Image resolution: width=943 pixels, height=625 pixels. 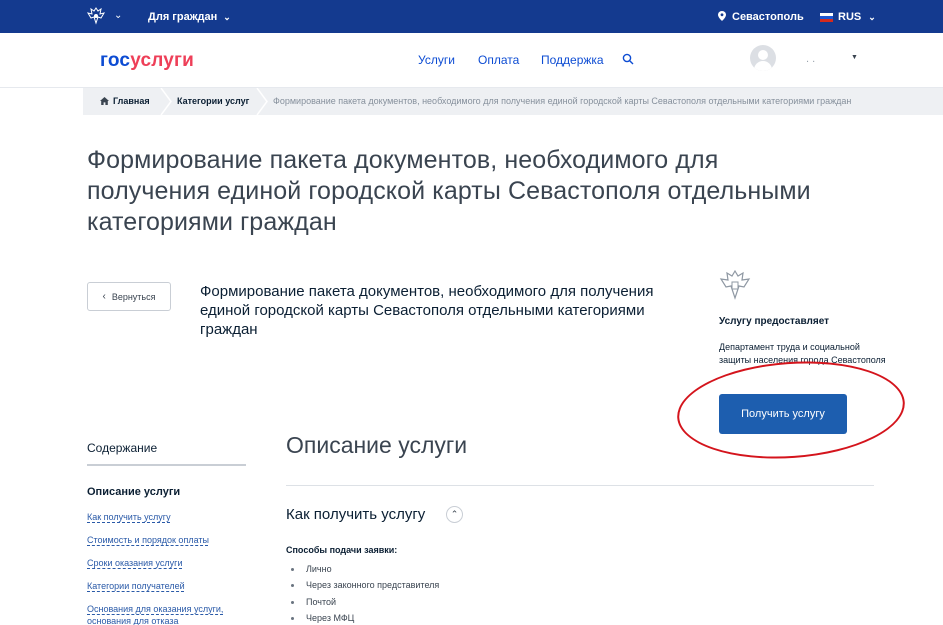 I want to click on language-selector: RUS ⌄, so click(x=848, y=17).